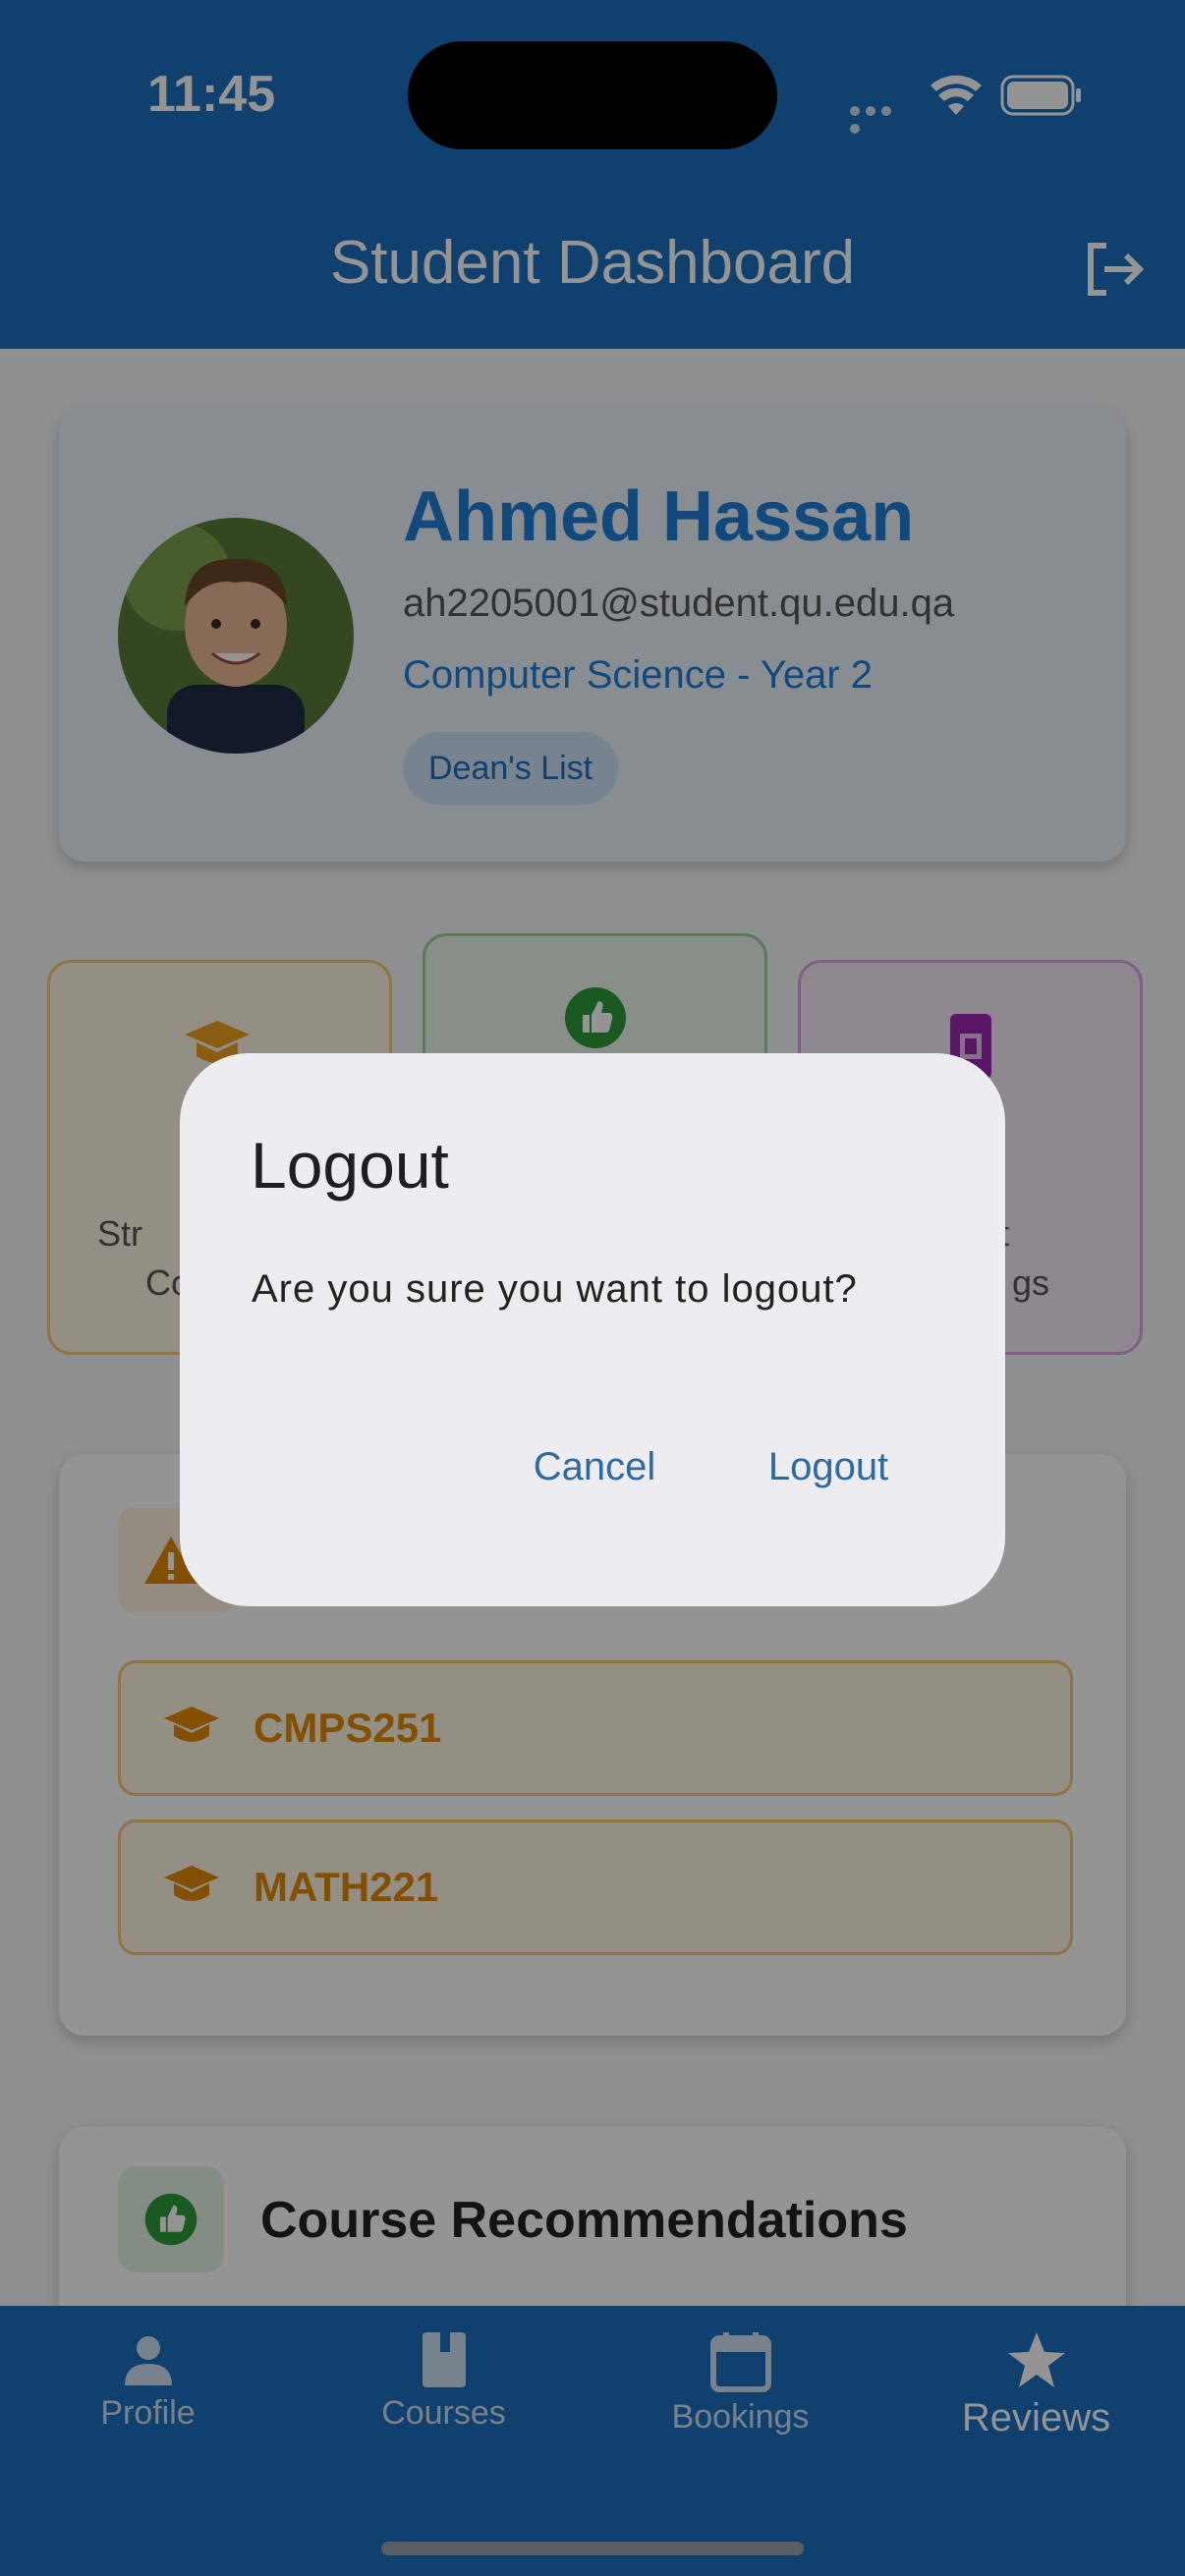  I want to click on confirm-logout-button: Logout, so click(829, 1466).